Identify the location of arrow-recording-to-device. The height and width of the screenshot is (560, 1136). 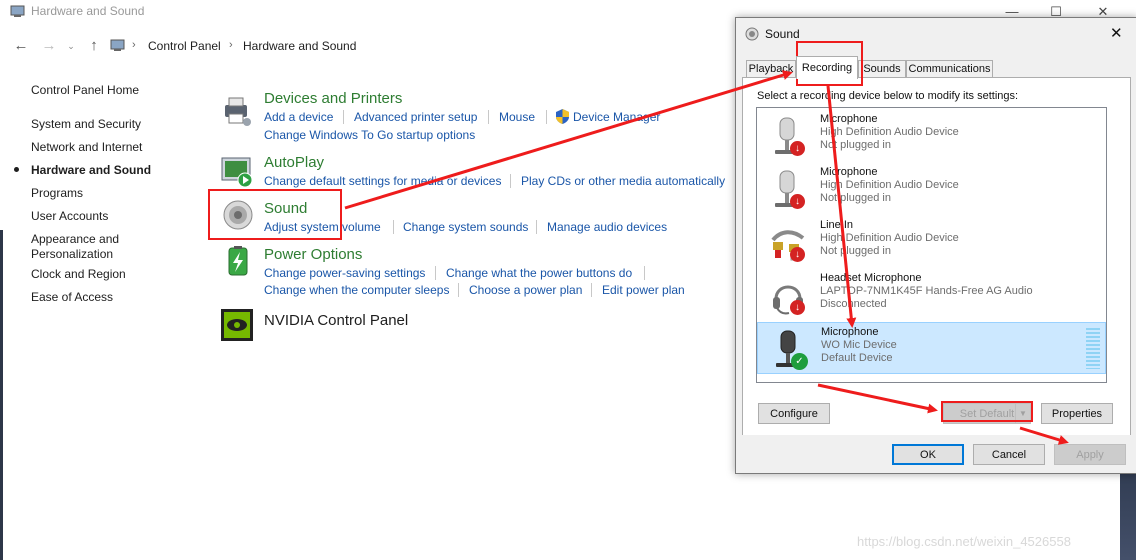
(841, 206).